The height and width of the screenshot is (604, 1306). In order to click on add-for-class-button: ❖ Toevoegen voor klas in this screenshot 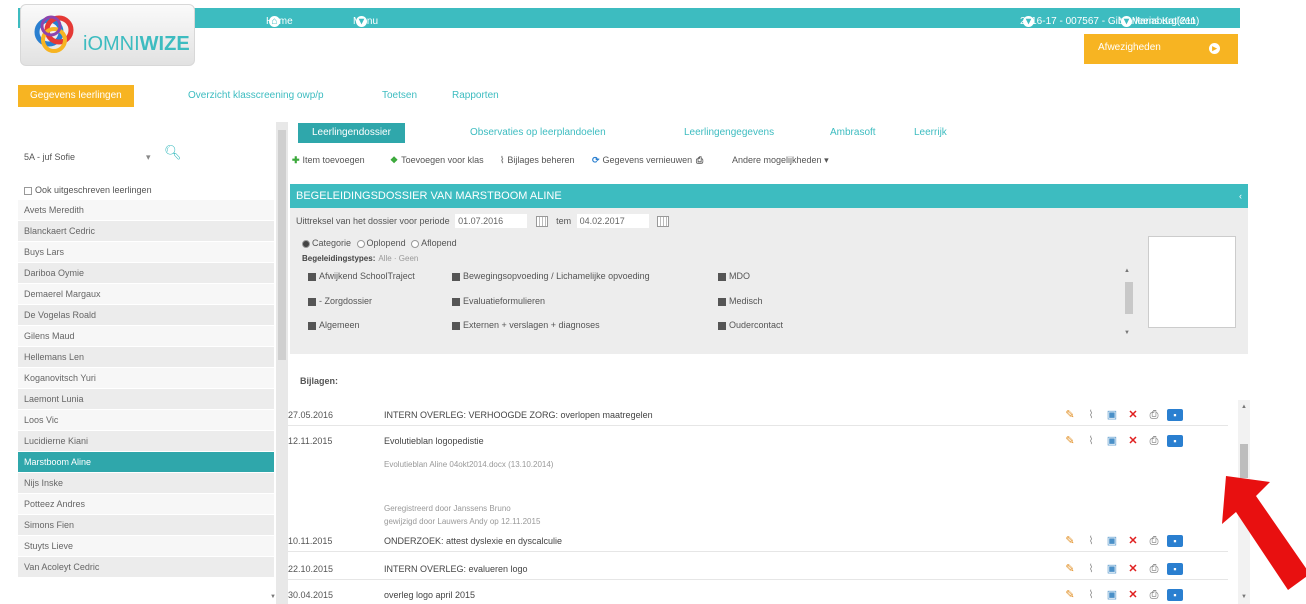, I will do `click(437, 160)`.